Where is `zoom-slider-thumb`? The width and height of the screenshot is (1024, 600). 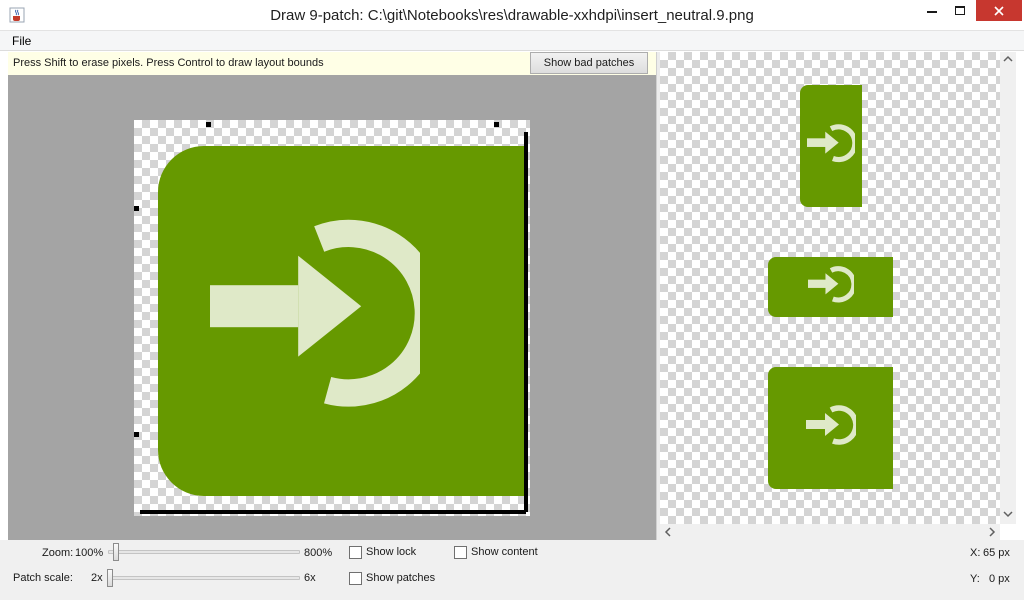 zoom-slider-thumb is located at coordinates (115, 552).